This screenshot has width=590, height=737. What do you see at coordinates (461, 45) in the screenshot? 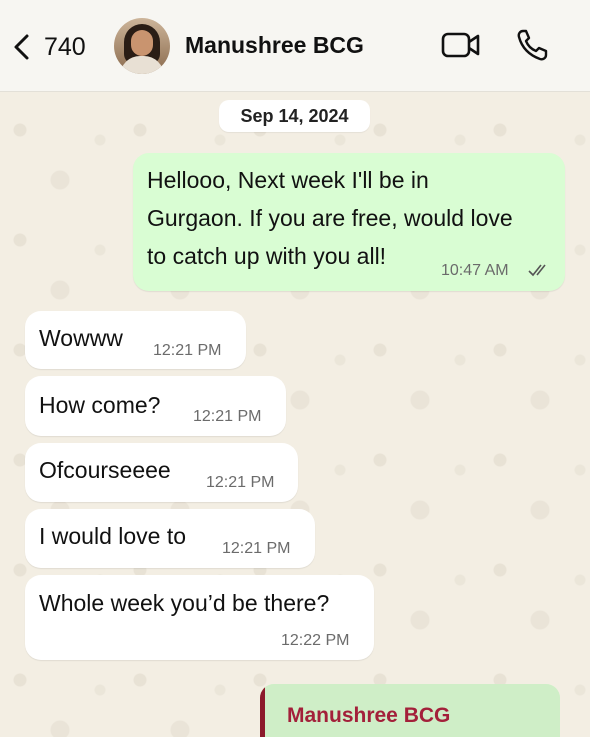
I see `video-camera-icon` at bounding box center [461, 45].